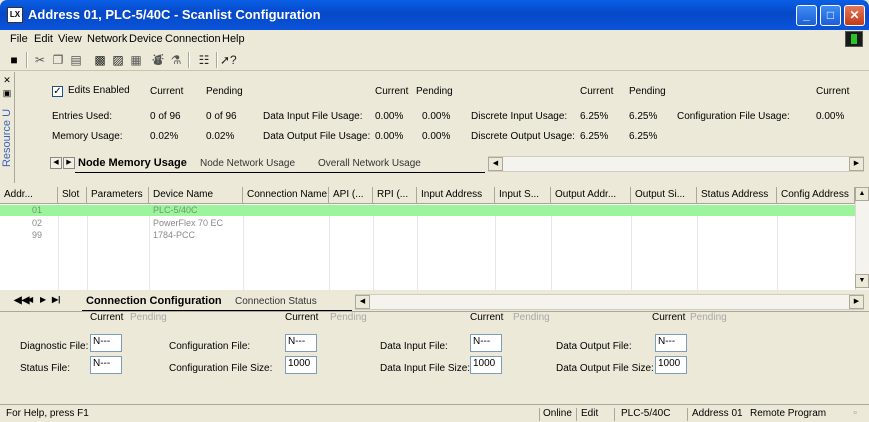  Describe the element at coordinates (247, 163) in the screenshot. I see `tab-node-network-usage: Node Network Usage` at that location.